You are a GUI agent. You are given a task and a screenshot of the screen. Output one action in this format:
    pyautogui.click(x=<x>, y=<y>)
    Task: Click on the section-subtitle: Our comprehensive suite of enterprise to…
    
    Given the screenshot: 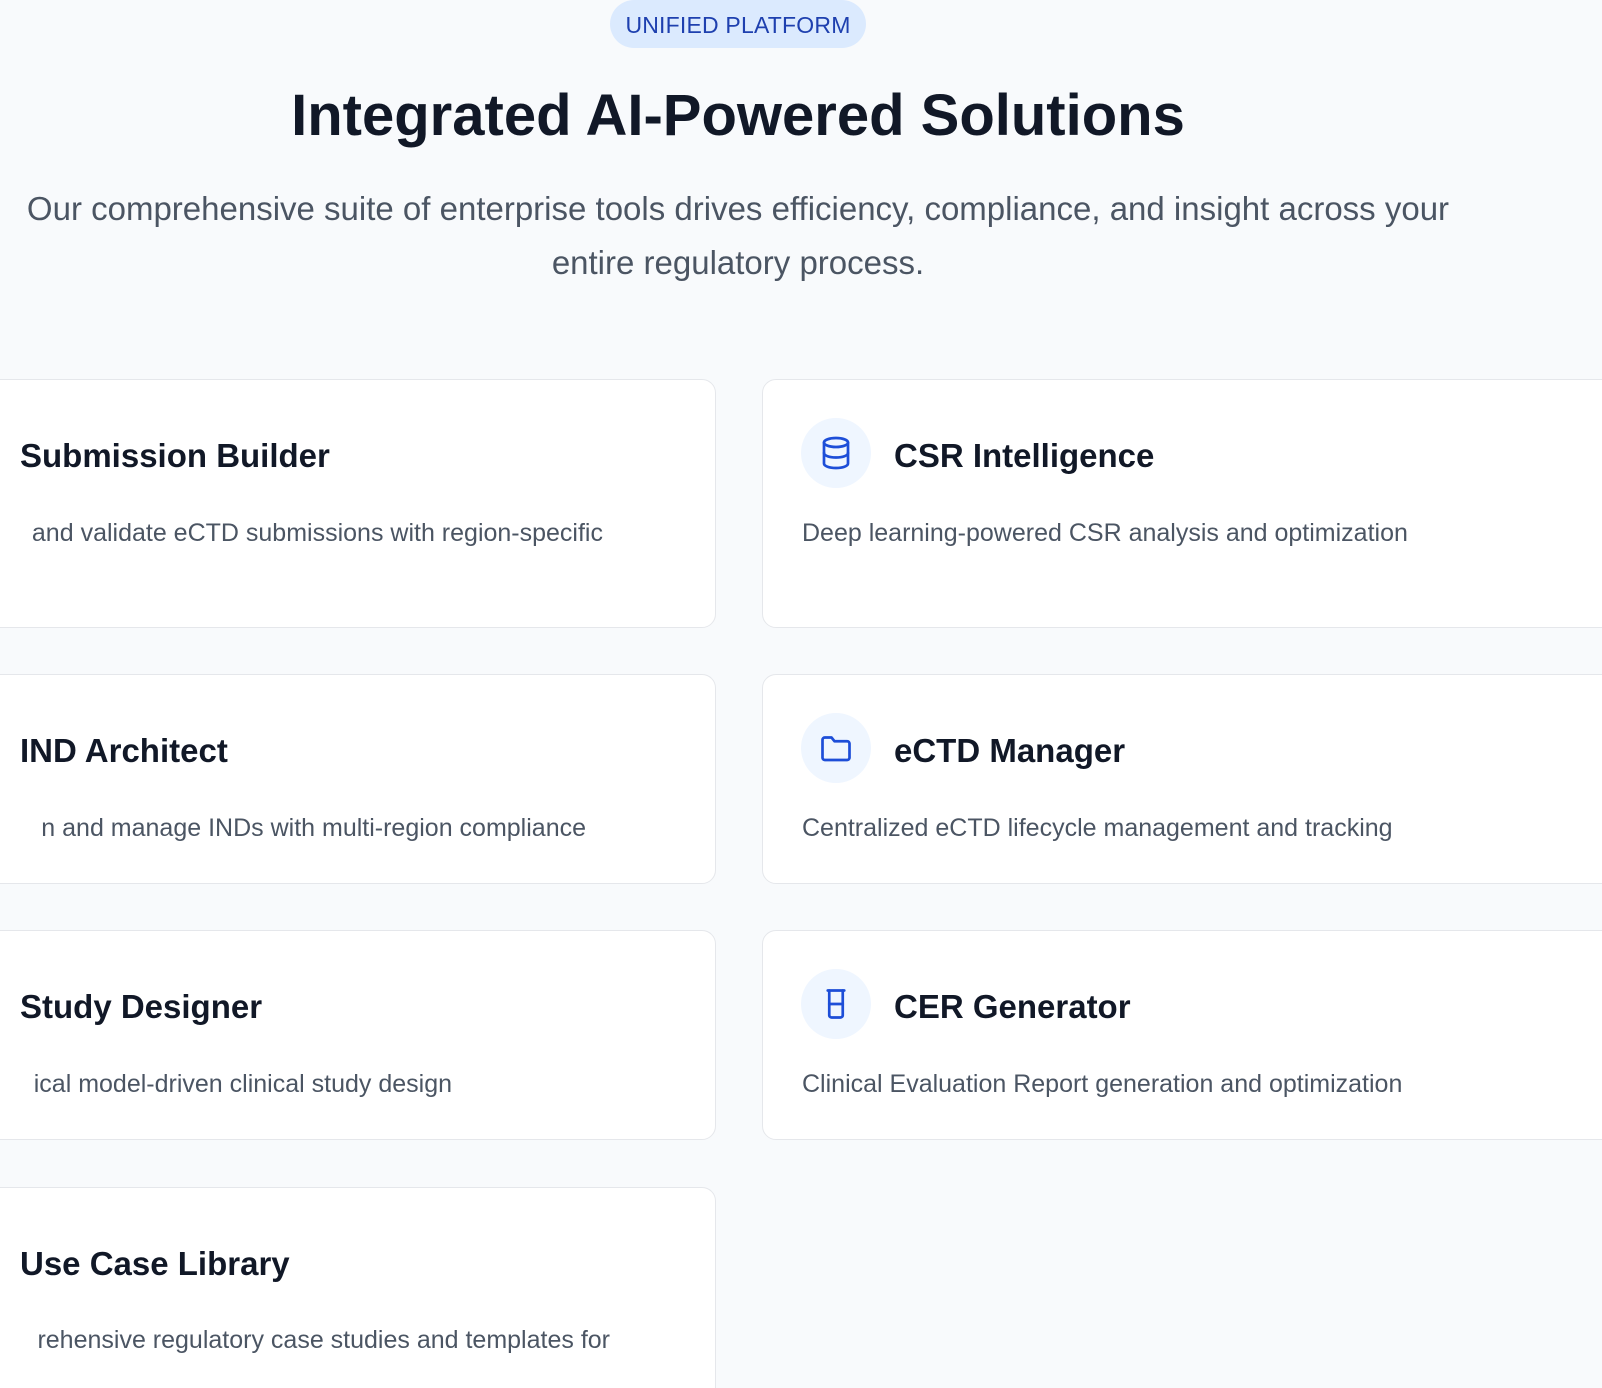 What is the action you would take?
    pyautogui.click(x=738, y=235)
    